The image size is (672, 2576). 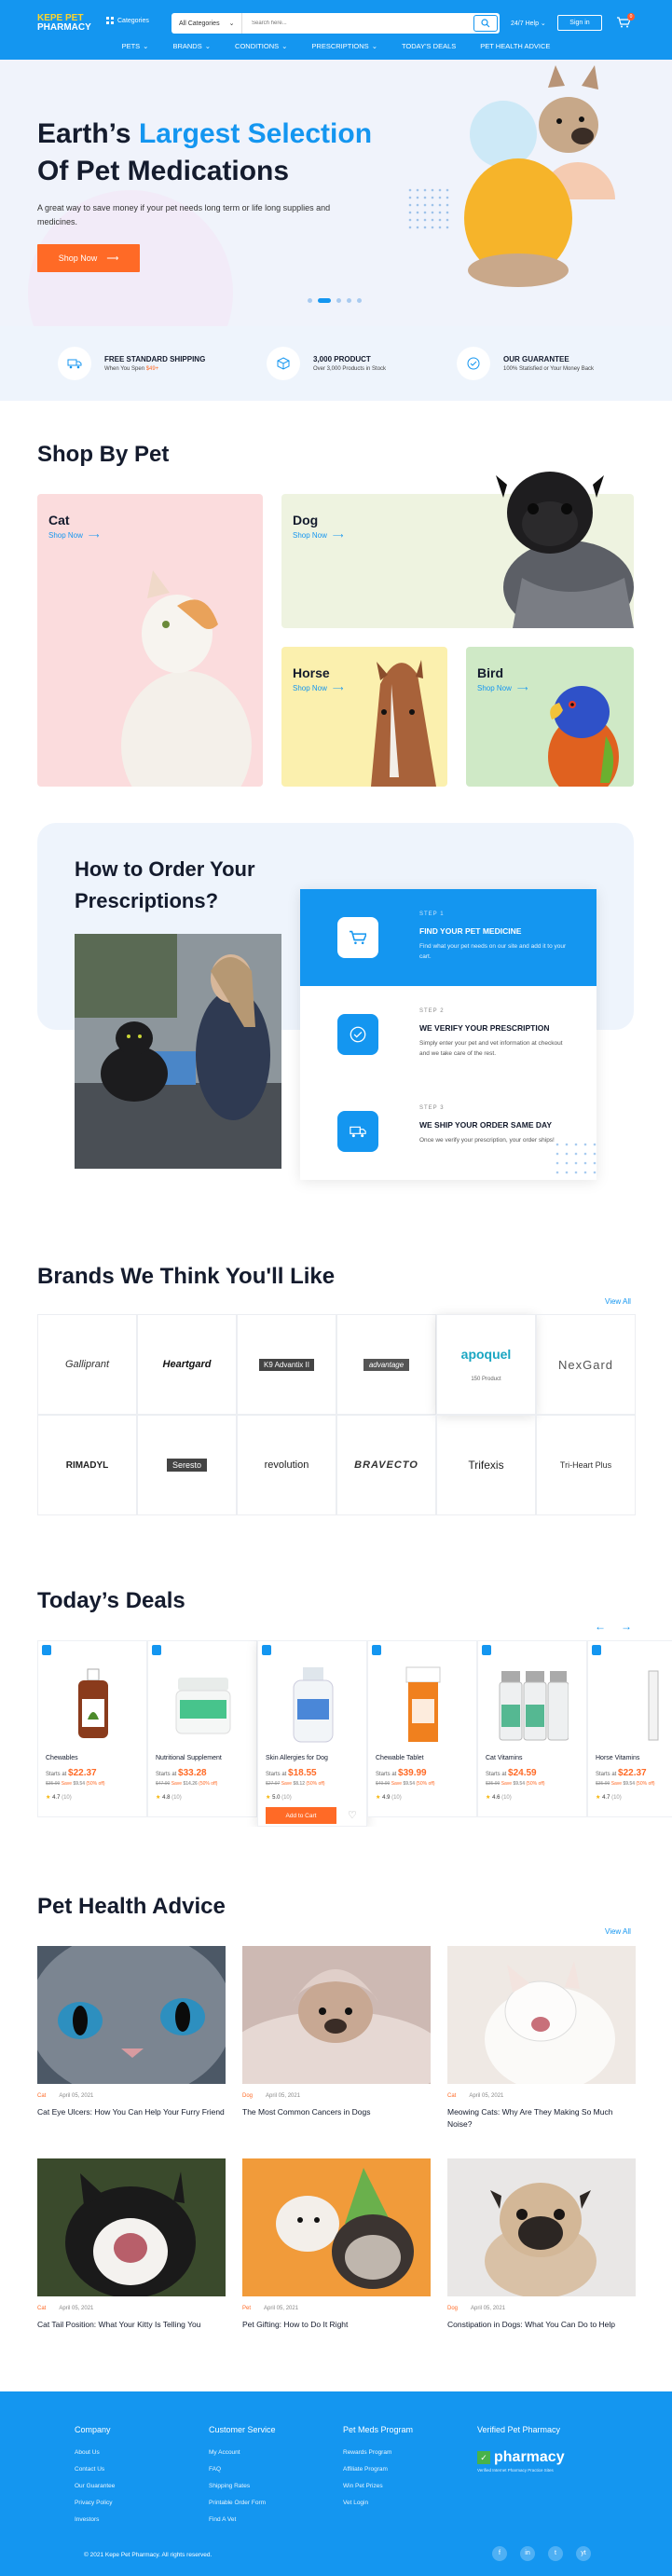 I want to click on footer-link: About Us, so click(x=95, y=2452).